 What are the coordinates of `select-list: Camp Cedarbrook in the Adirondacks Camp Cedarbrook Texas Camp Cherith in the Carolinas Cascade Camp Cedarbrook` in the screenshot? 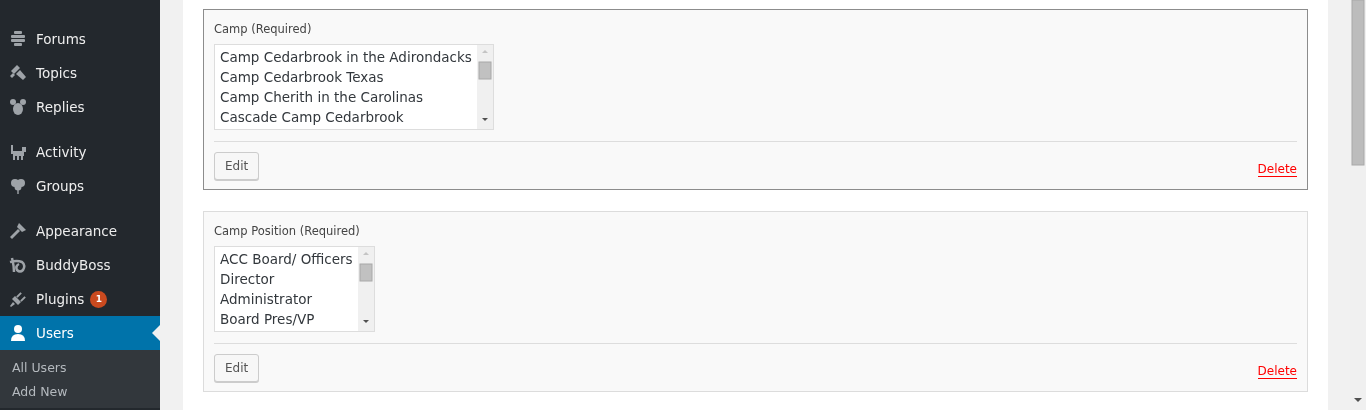 It's located at (354, 87).